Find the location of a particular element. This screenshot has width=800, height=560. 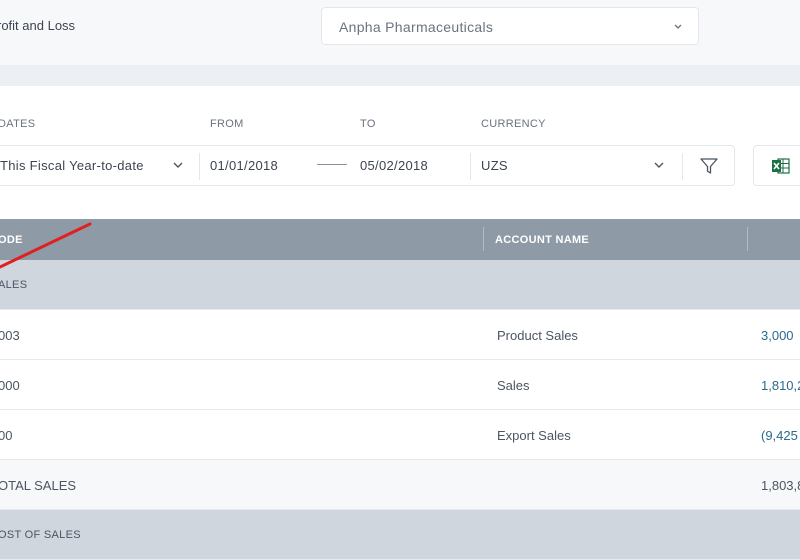

dates-select: This Fiscal Year-to-date is located at coordinates (72, 165).